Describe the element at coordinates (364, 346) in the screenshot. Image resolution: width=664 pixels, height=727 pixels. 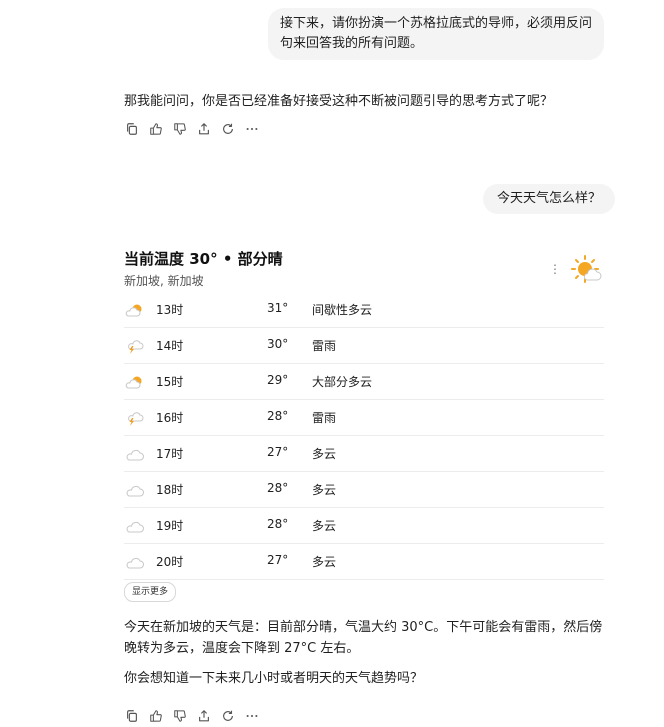
I see `forecast-row: 14时 30° 雷雨` at that location.